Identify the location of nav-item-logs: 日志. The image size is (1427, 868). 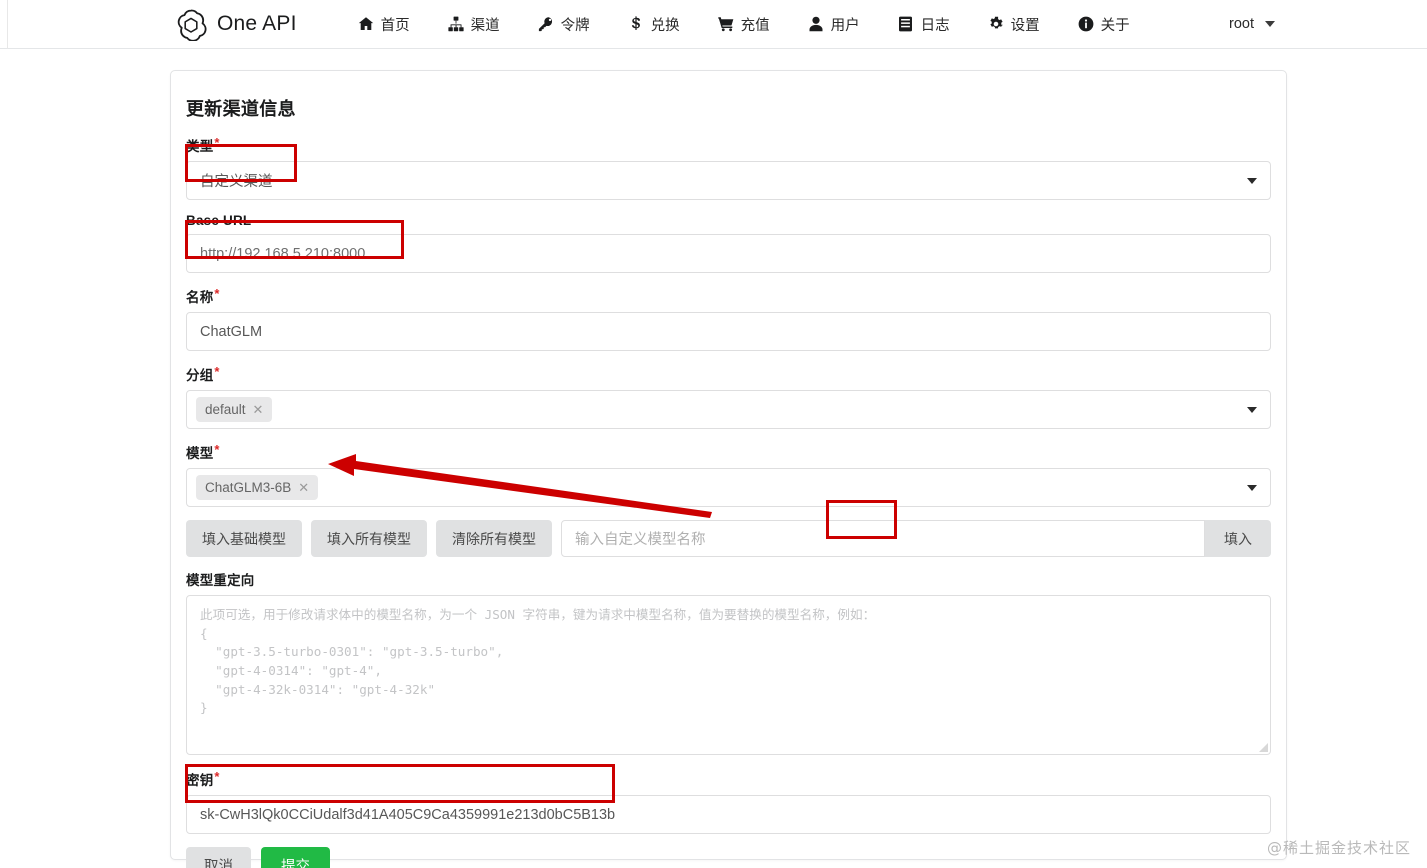
(924, 24).